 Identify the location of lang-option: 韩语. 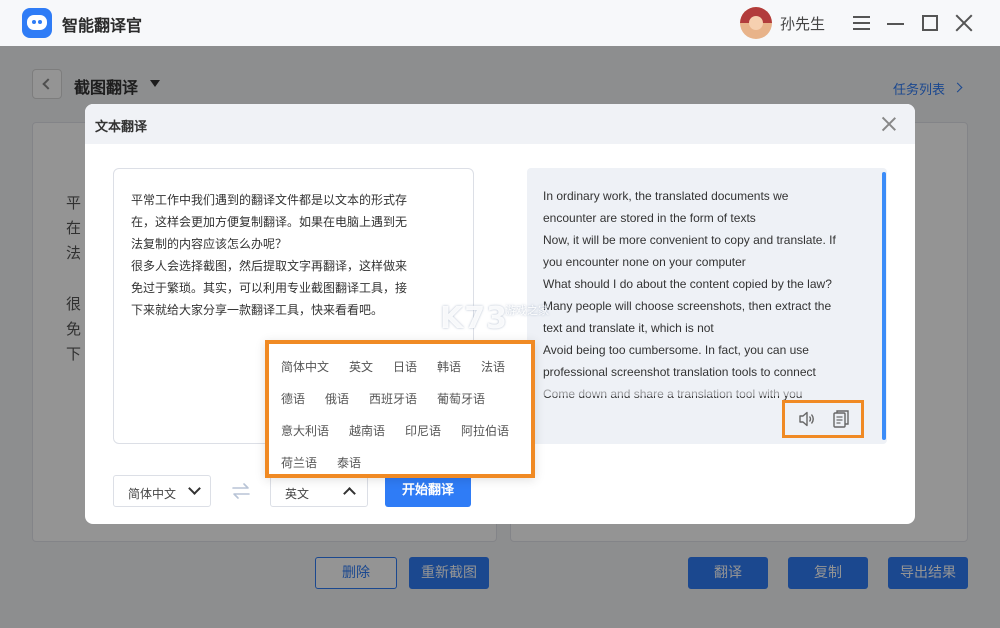
(449, 366).